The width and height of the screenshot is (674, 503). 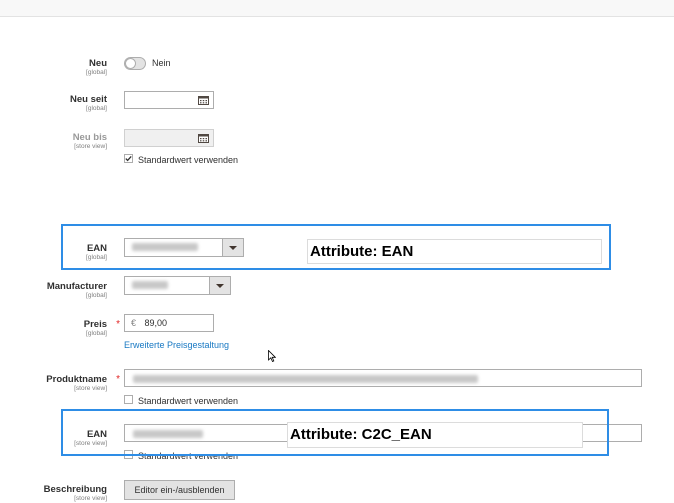 I want to click on neu-toggle, so click(x=135, y=63).